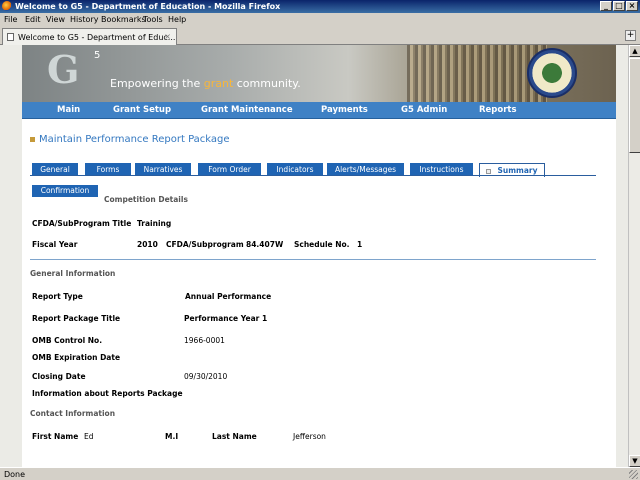 The width and height of the screenshot is (640, 480). Describe the element at coordinates (65, 191) in the screenshot. I see `subtab-confirmation: Confirmation` at that location.